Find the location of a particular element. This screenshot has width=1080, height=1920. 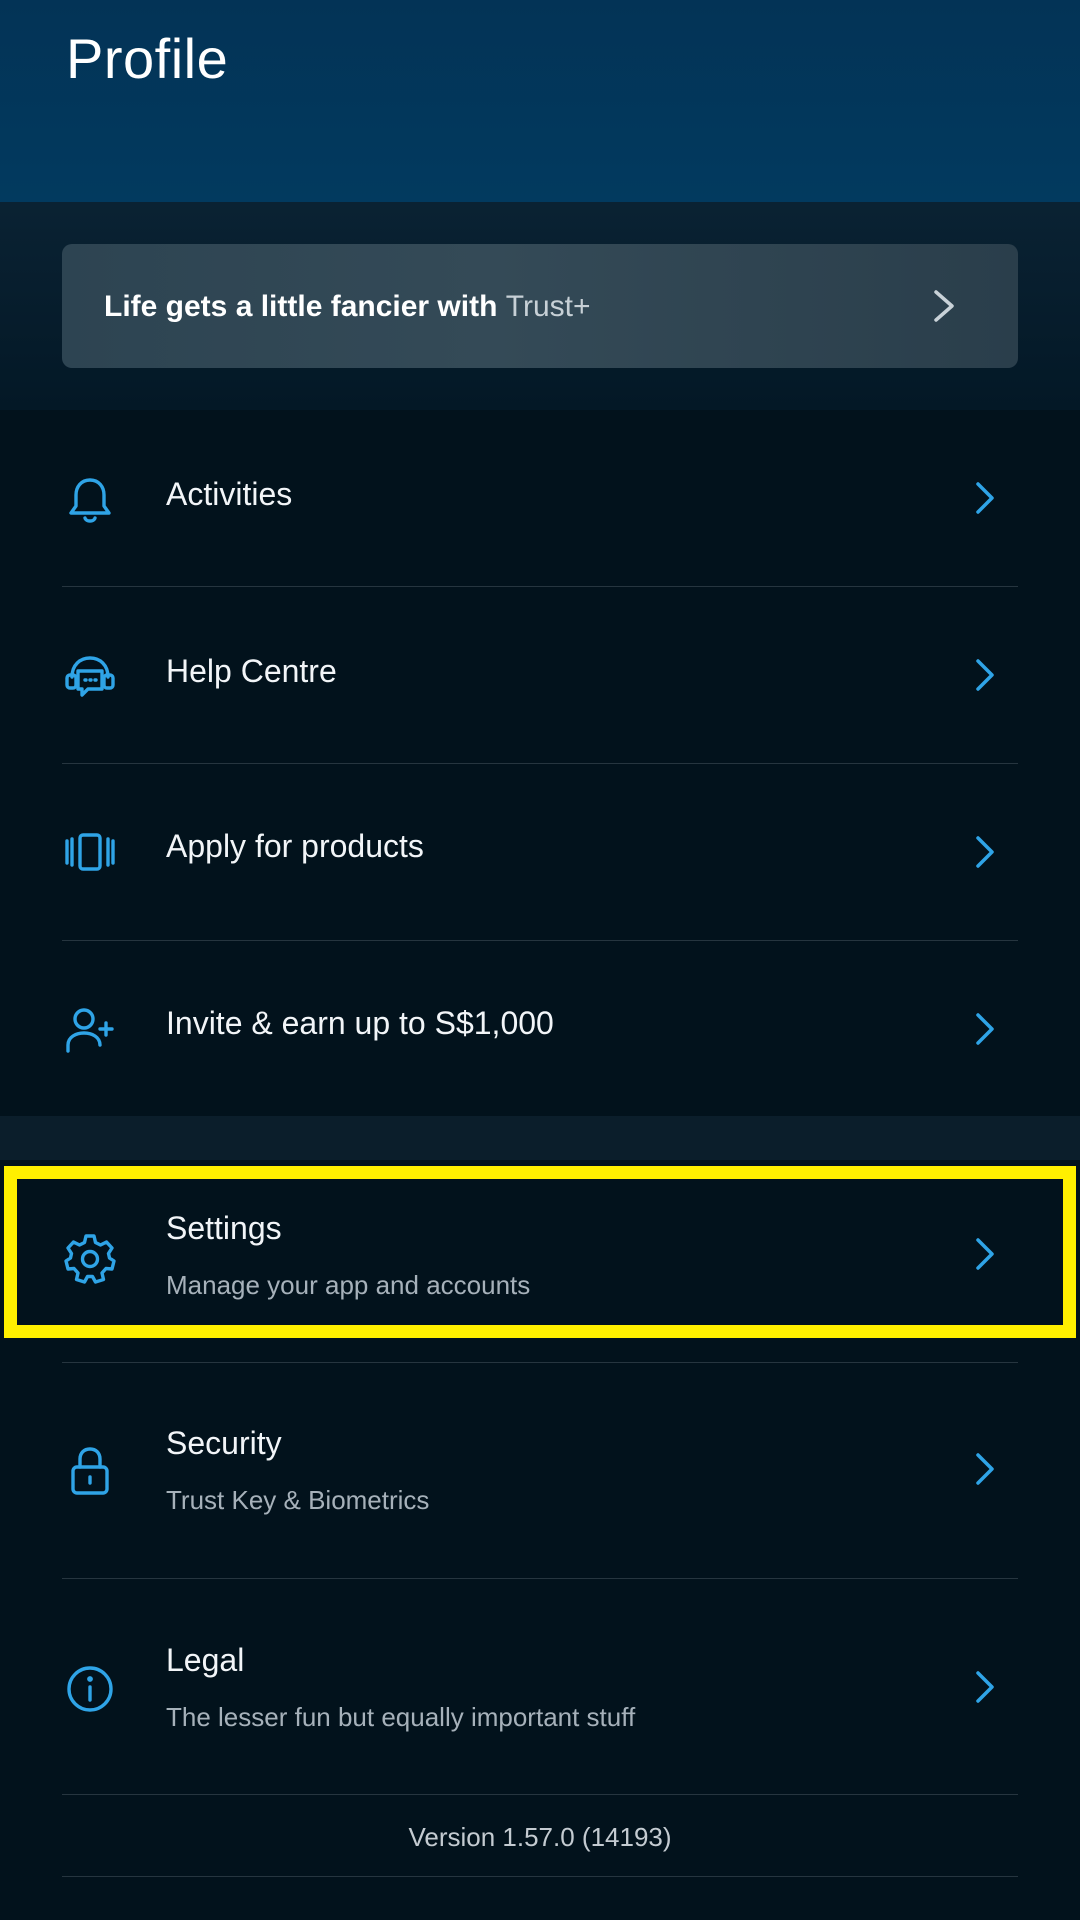

info-icon is located at coordinates (90, 1689).